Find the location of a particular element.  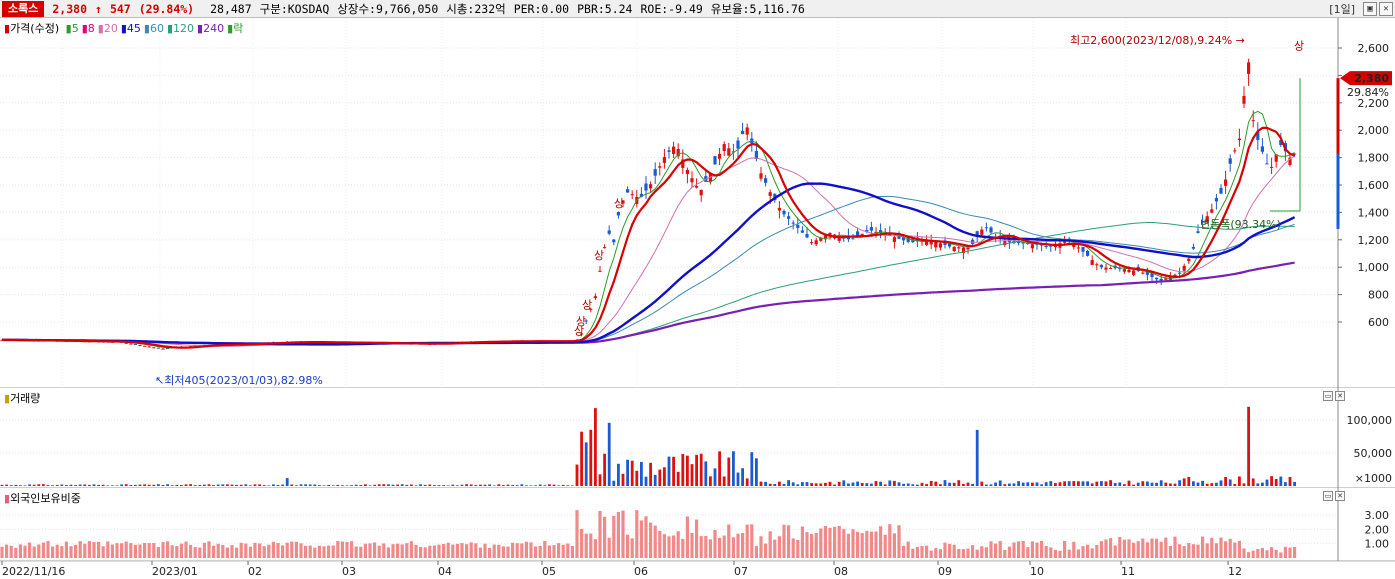

x-tick-label: 10 is located at coordinates (1037, 571).